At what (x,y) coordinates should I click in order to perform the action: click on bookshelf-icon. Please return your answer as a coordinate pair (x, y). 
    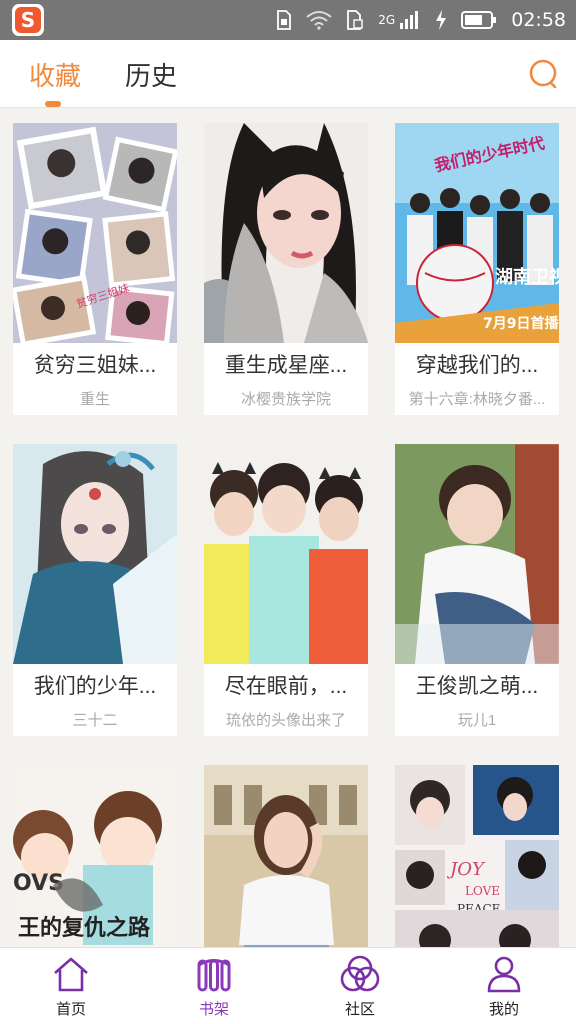
    Looking at the image, I should click on (214, 975).